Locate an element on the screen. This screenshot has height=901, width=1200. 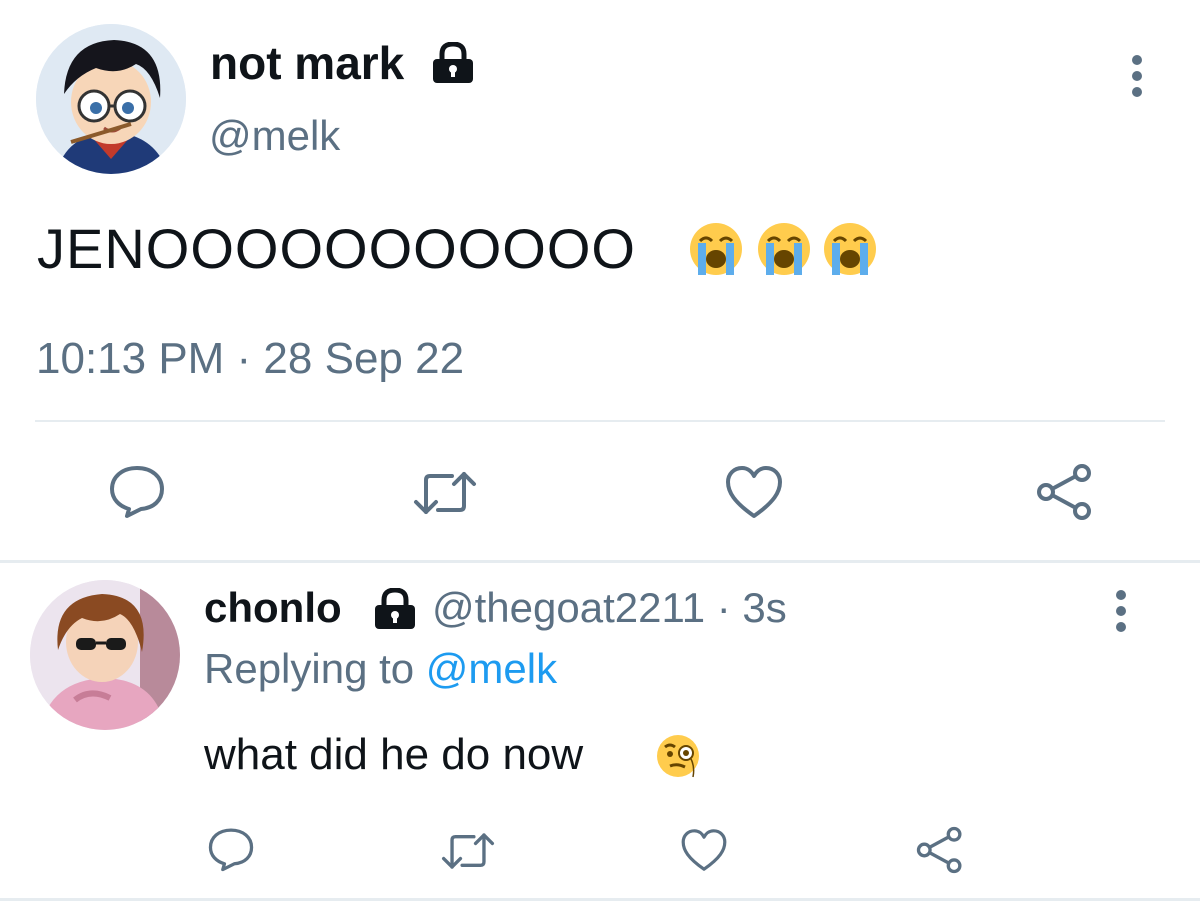
timestamp: 10:13 PM · 28 Sep 22 is located at coordinates (250, 359).